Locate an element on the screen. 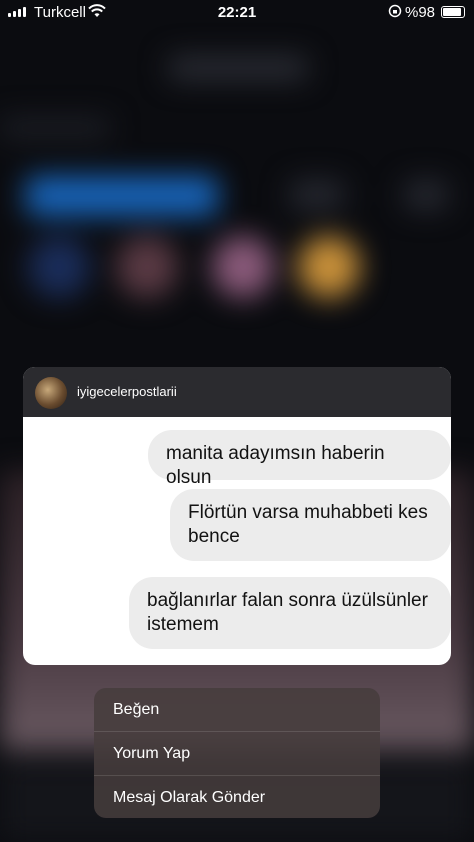 This screenshot has width=474, height=842. action-menu: Beğen Yorum Yap Mesaj Olarak Gönder is located at coordinates (237, 753).